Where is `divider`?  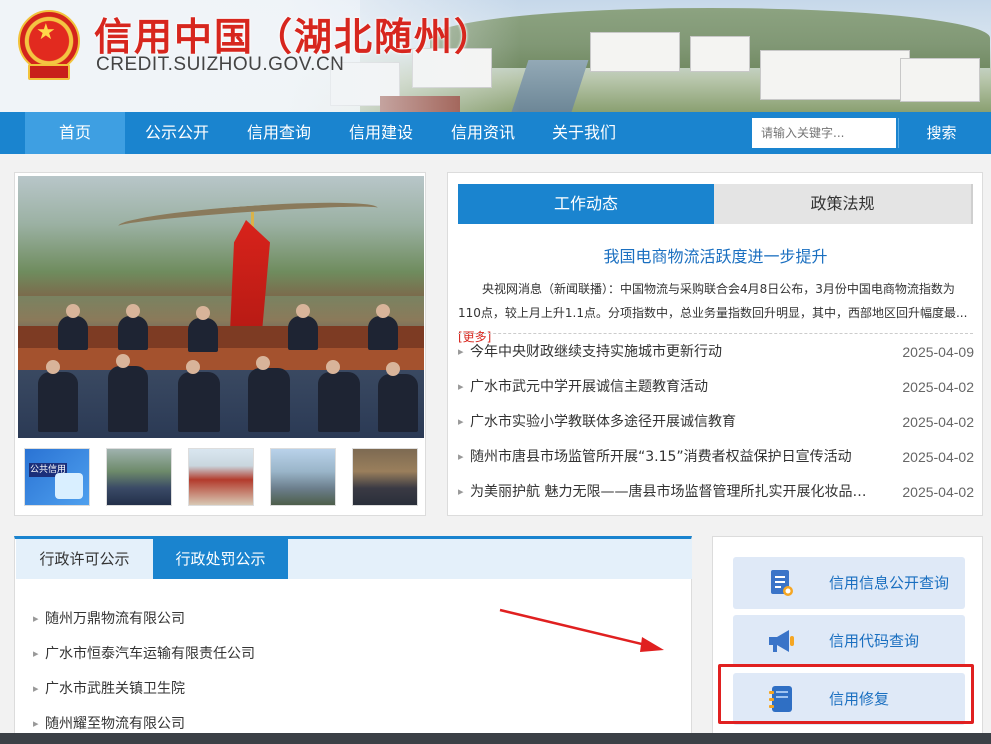 divider is located at coordinates (715, 333).